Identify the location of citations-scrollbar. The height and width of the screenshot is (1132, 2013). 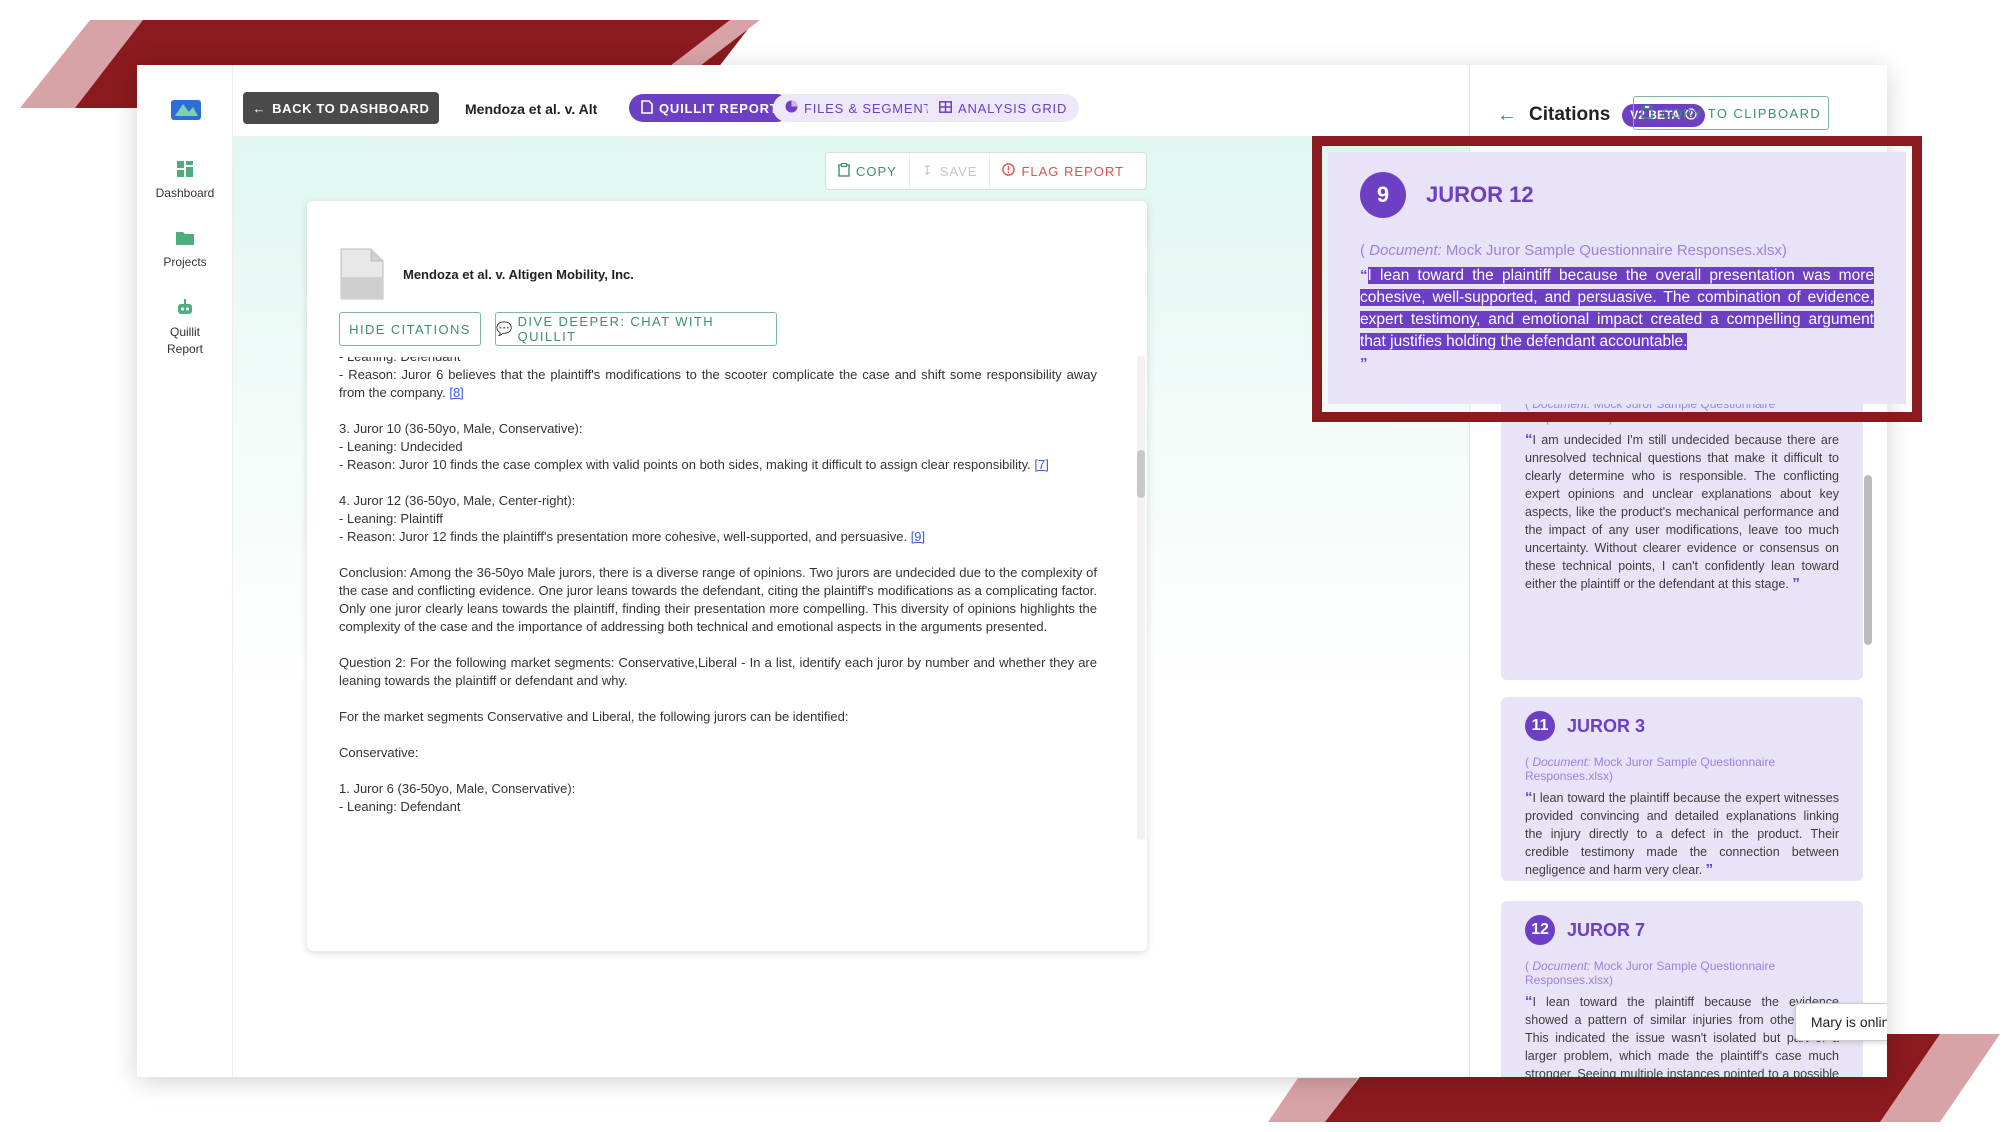
(1868, 560).